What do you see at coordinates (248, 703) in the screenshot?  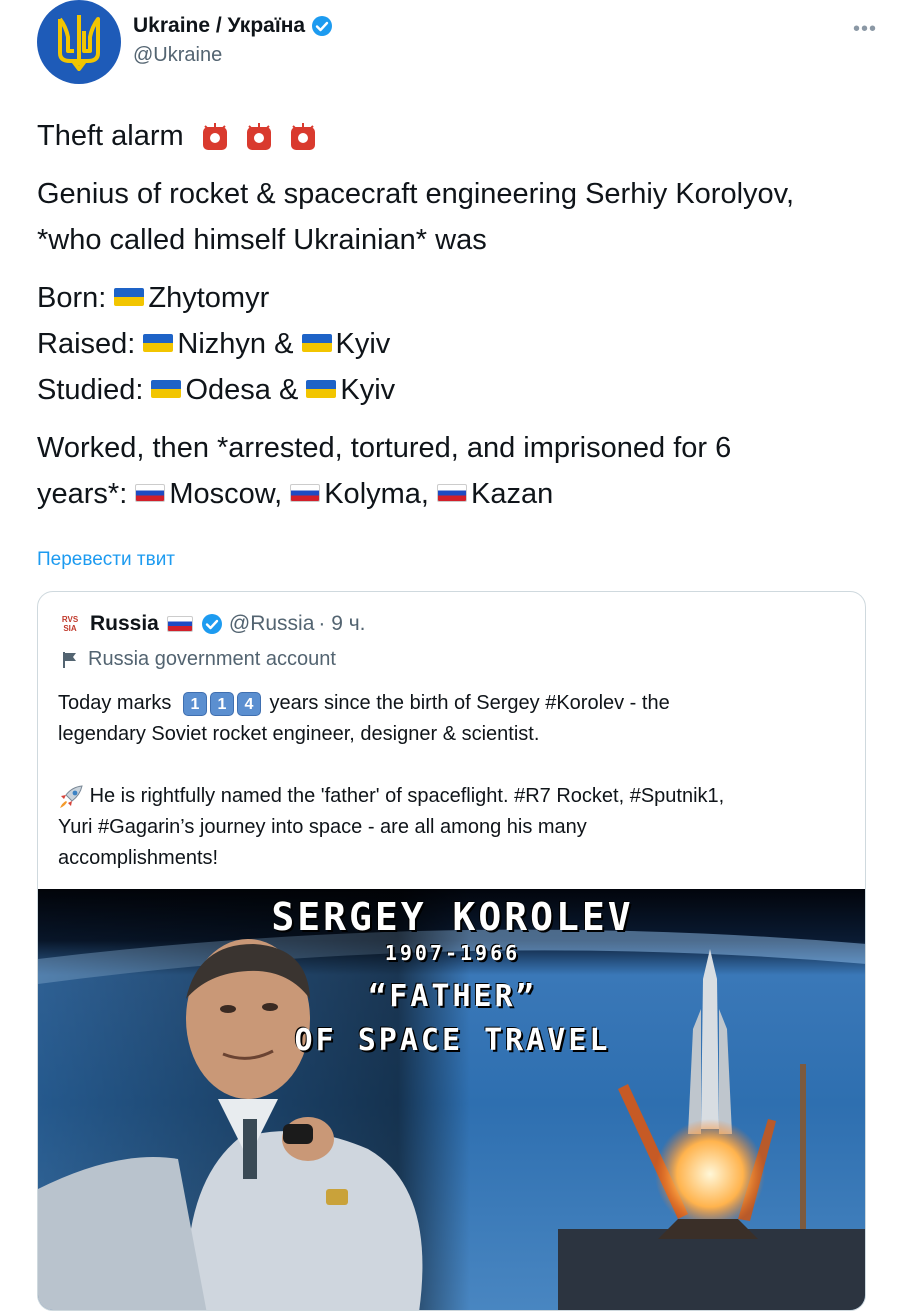 I see `keycap-digit: 4` at bounding box center [248, 703].